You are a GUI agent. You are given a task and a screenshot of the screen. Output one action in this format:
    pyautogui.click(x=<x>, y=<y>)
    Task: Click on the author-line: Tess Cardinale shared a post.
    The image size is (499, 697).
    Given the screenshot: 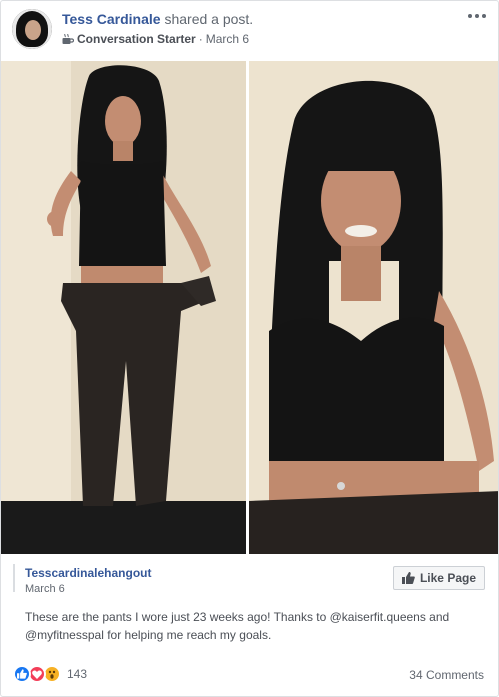 What is the action you would take?
    pyautogui.click(x=157, y=19)
    